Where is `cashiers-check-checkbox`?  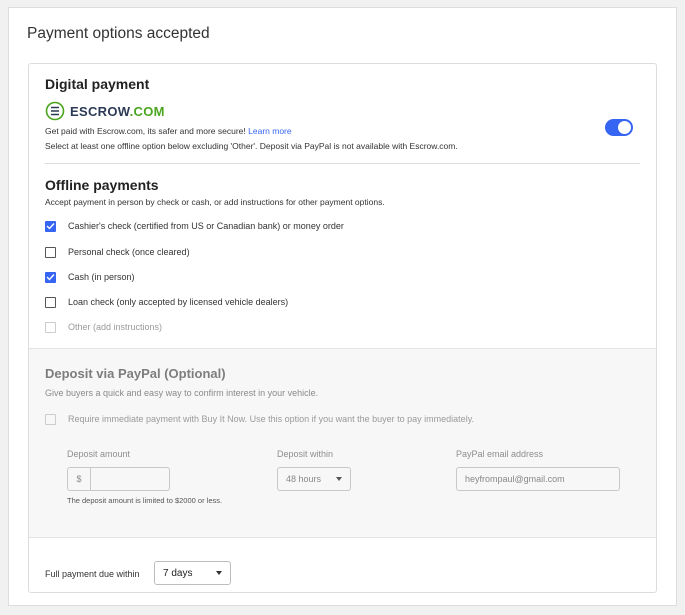 cashiers-check-checkbox is located at coordinates (50, 226).